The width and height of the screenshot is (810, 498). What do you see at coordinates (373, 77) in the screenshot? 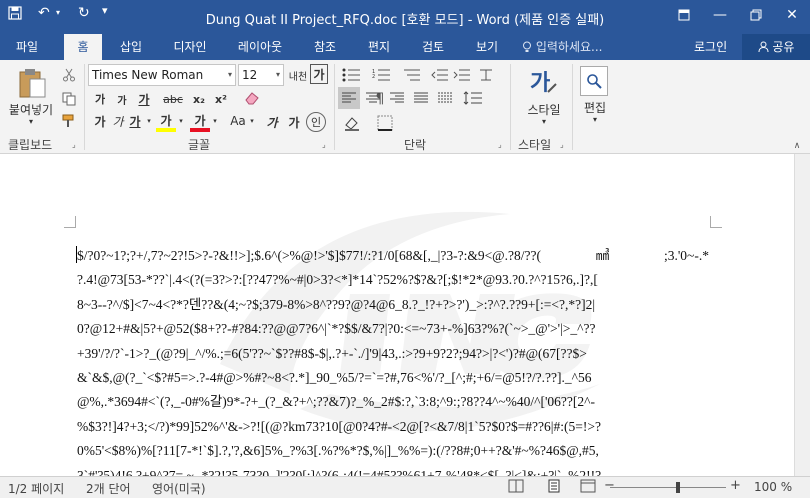
I see `svg-text: 2` at bounding box center [373, 77].